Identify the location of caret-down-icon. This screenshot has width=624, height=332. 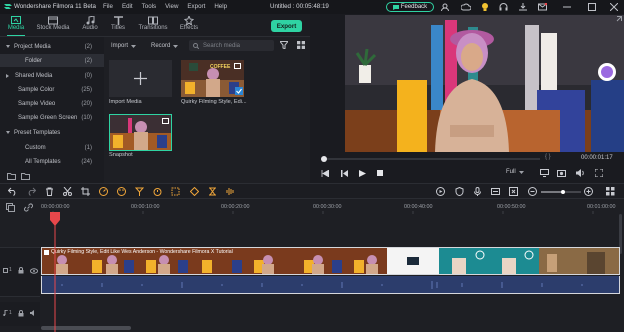
(8, 132).